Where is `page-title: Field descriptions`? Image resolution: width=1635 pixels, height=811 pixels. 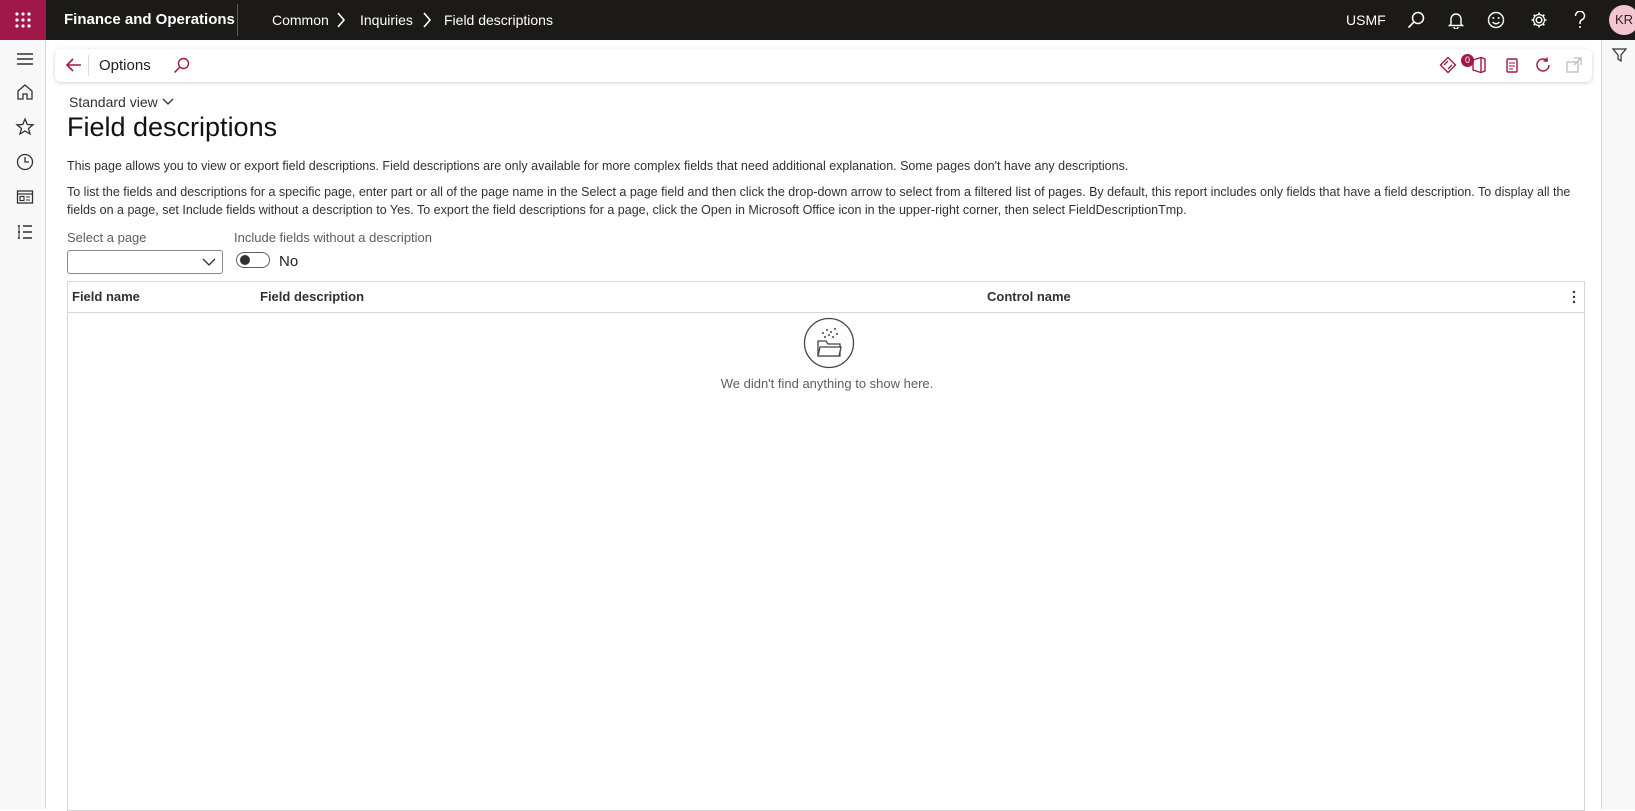
page-title: Field descriptions is located at coordinates (172, 127).